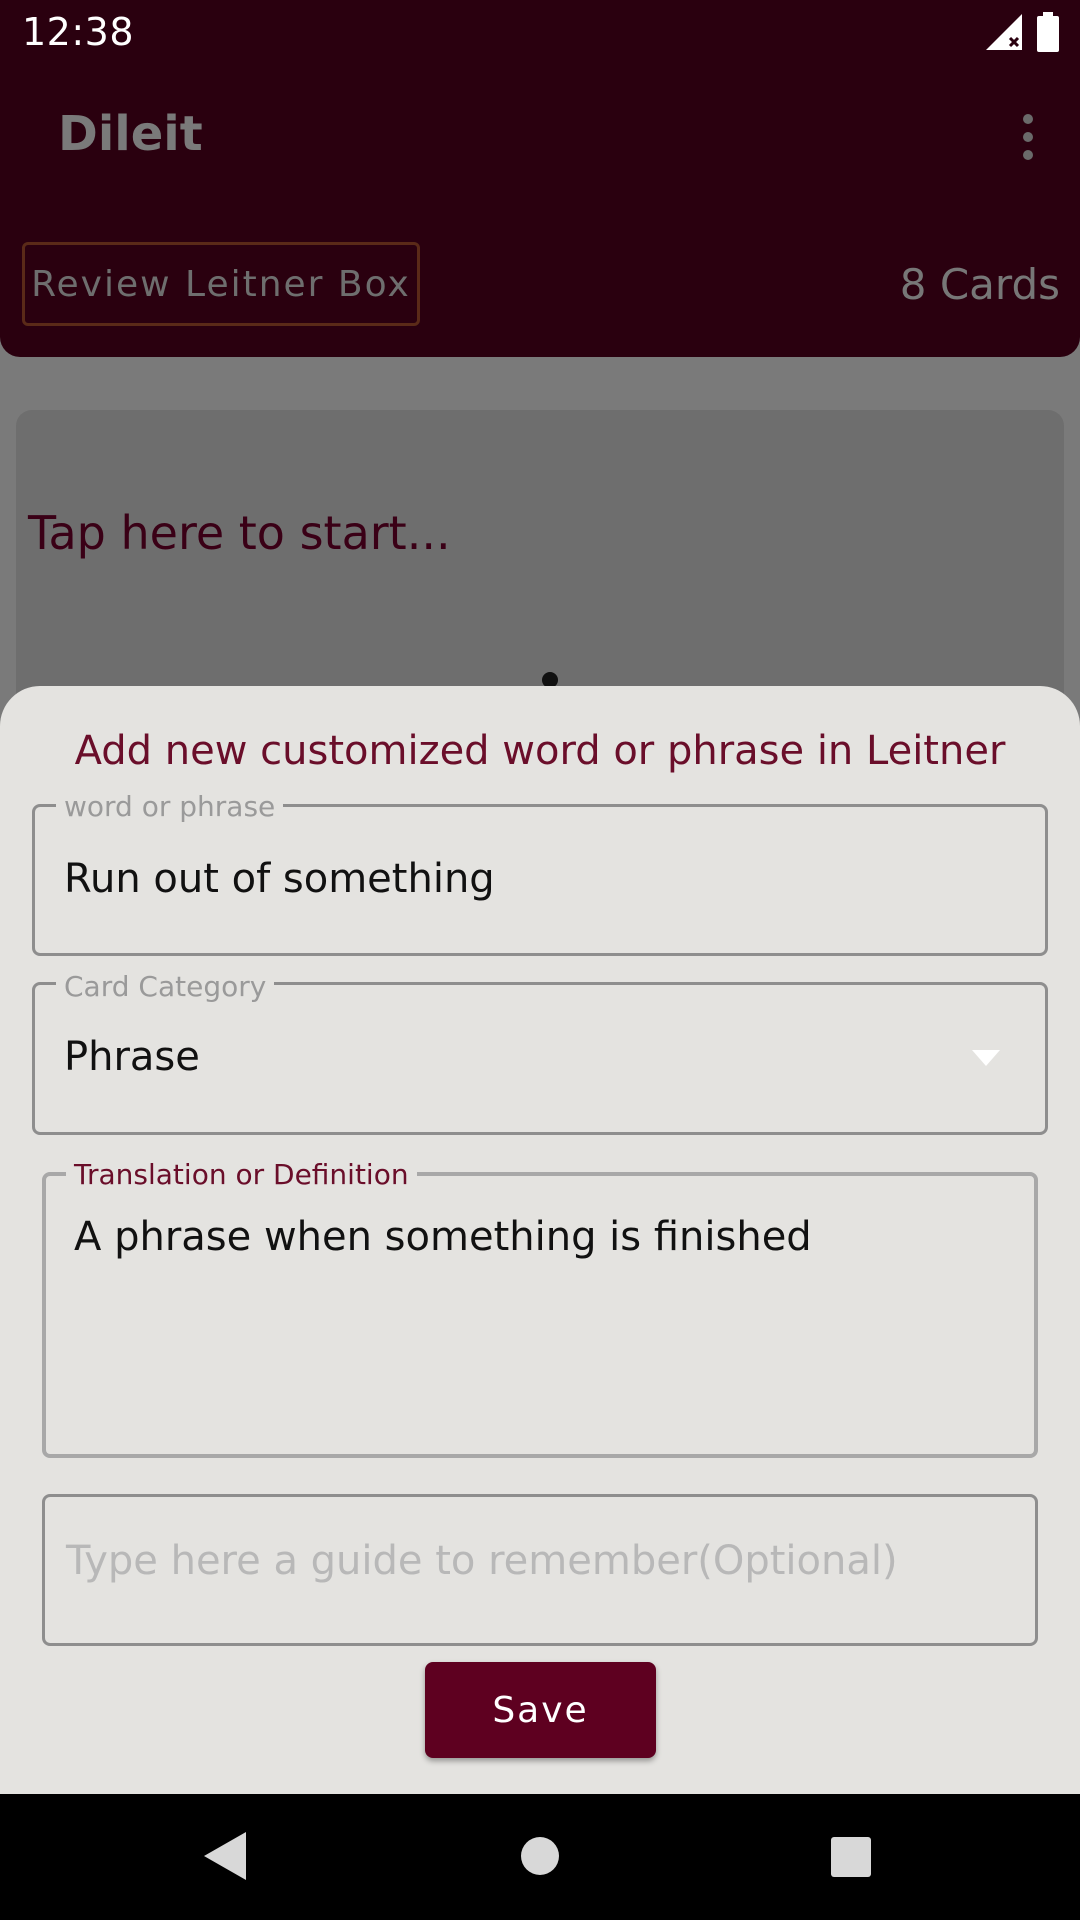 The width and height of the screenshot is (1080, 1920). What do you see at coordinates (78, 32) in the screenshot?
I see `status-time: 12:38` at bounding box center [78, 32].